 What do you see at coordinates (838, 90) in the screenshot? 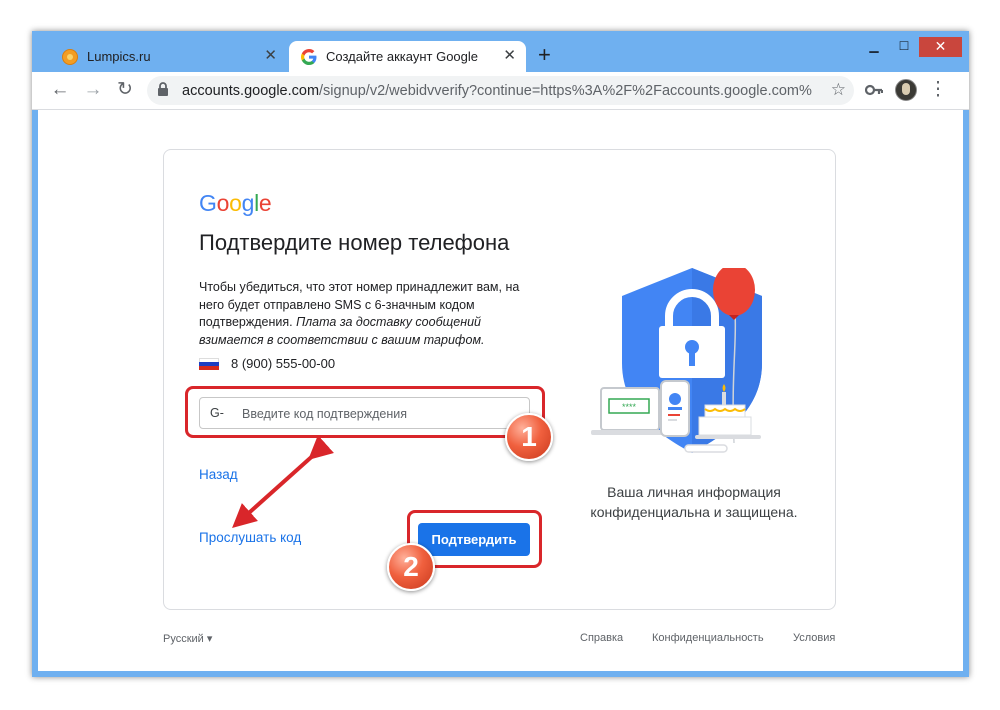
I see `bookmark-star-icon: ☆` at bounding box center [838, 90].